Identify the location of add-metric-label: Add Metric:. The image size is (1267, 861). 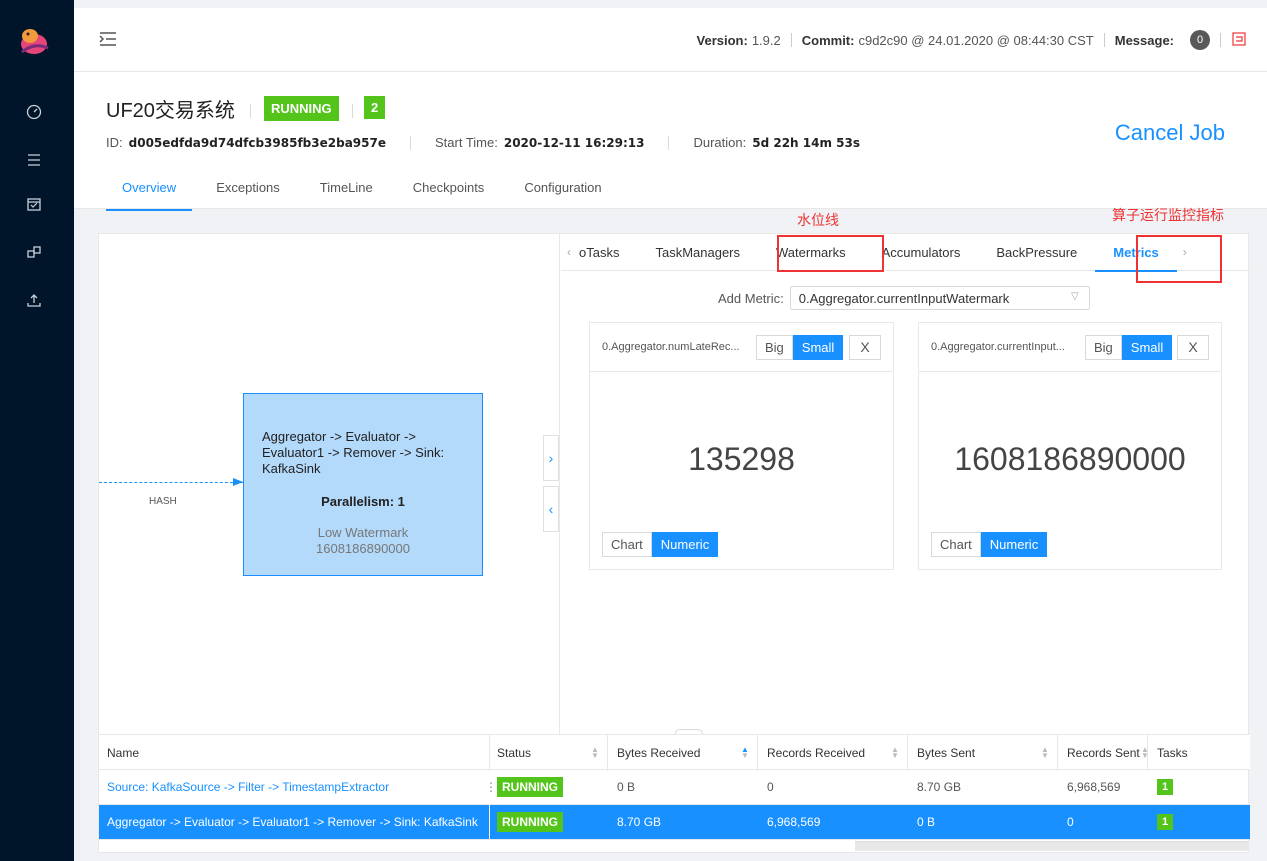
(751, 298).